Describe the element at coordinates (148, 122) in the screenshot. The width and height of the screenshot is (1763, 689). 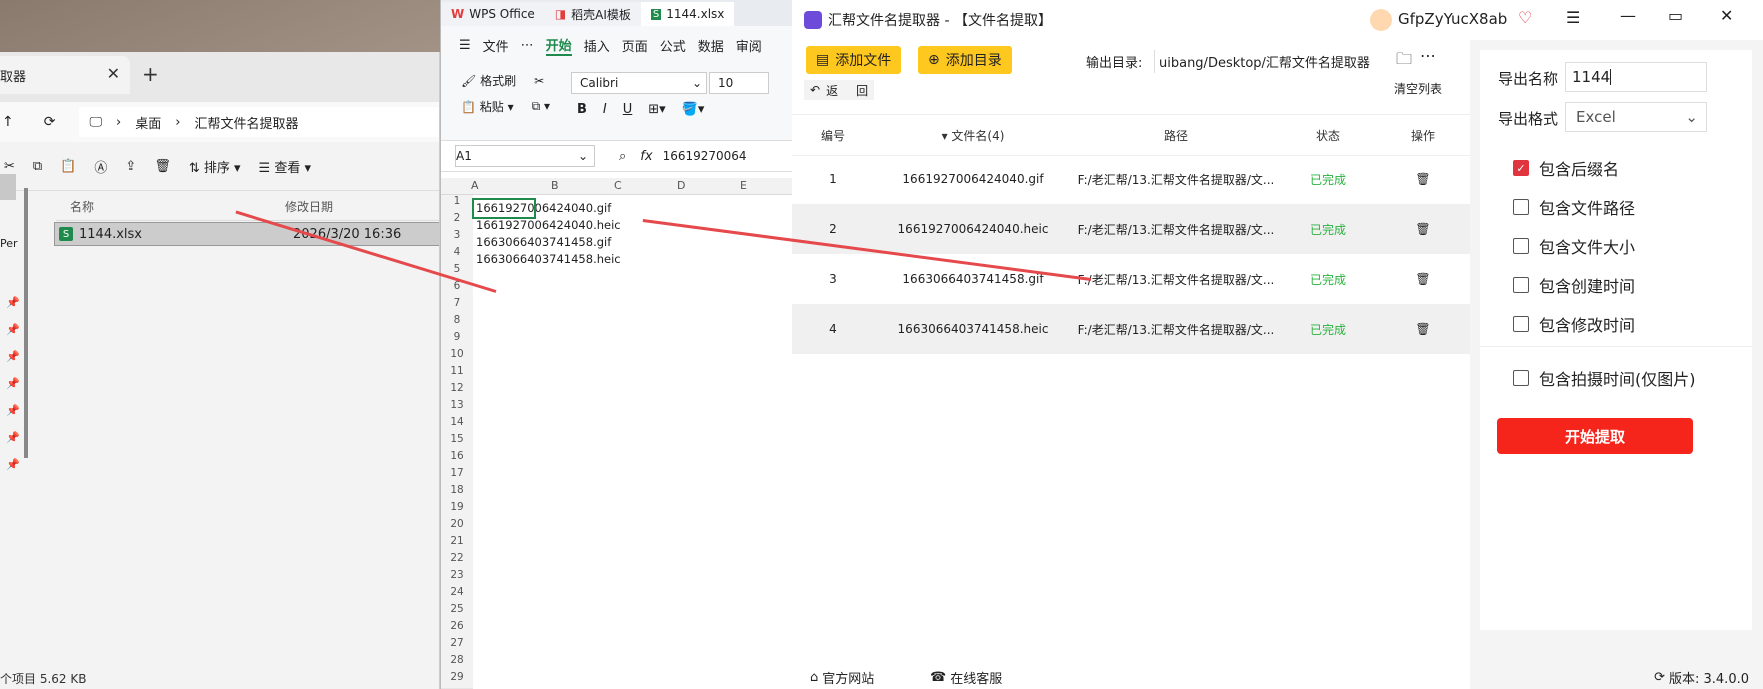
I see `breadcrumb-desktop: 桌面` at that location.